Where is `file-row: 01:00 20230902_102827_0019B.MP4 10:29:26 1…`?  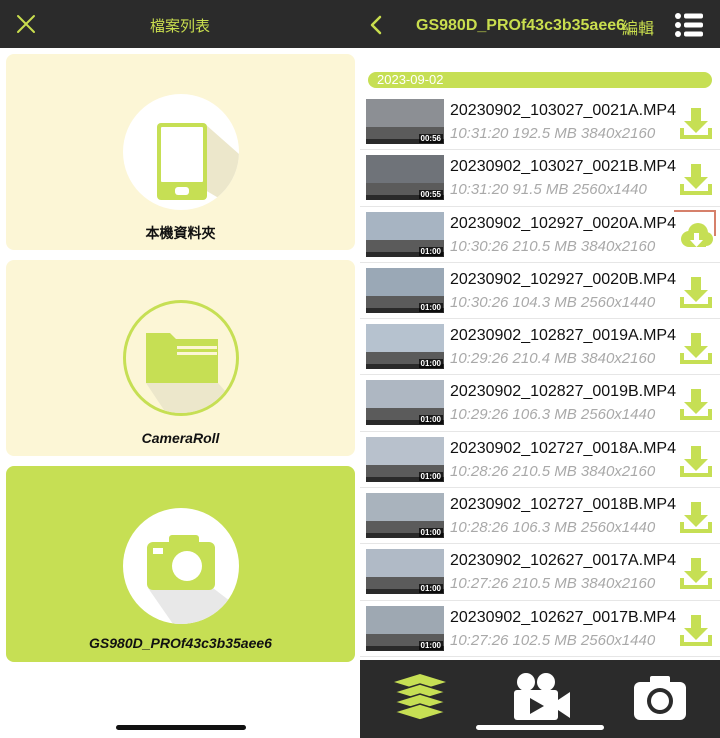
file-row: 01:00 20230902_102827_0019B.MP4 10:29:26 1… is located at coordinates (540, 403).